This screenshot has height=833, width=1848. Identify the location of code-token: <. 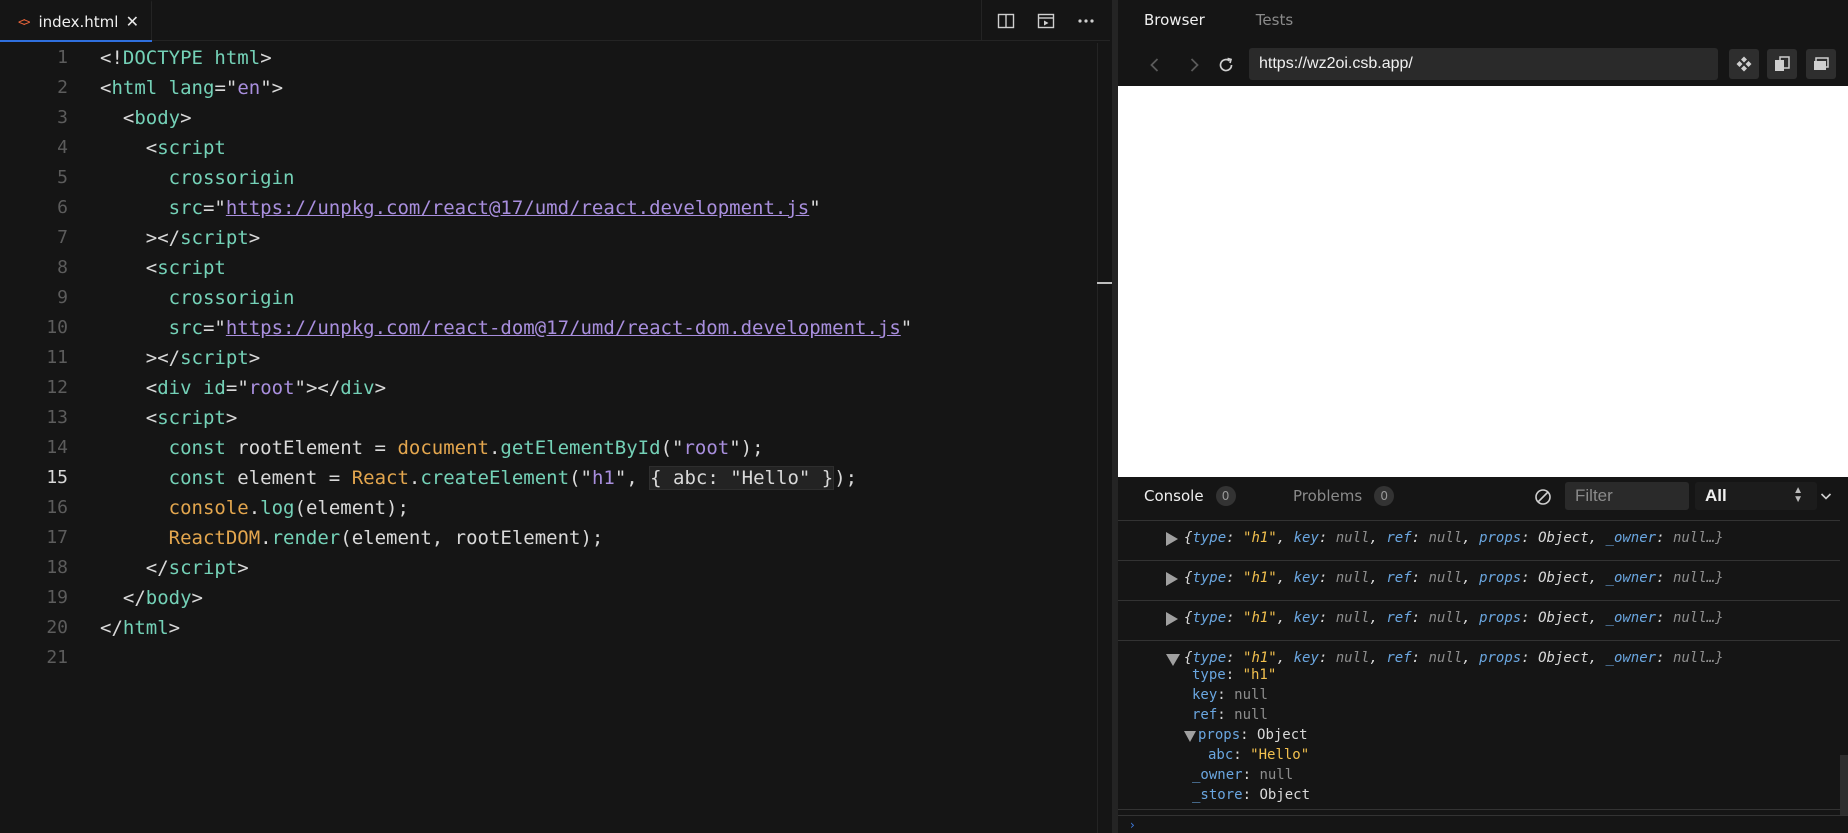
(117, 118).